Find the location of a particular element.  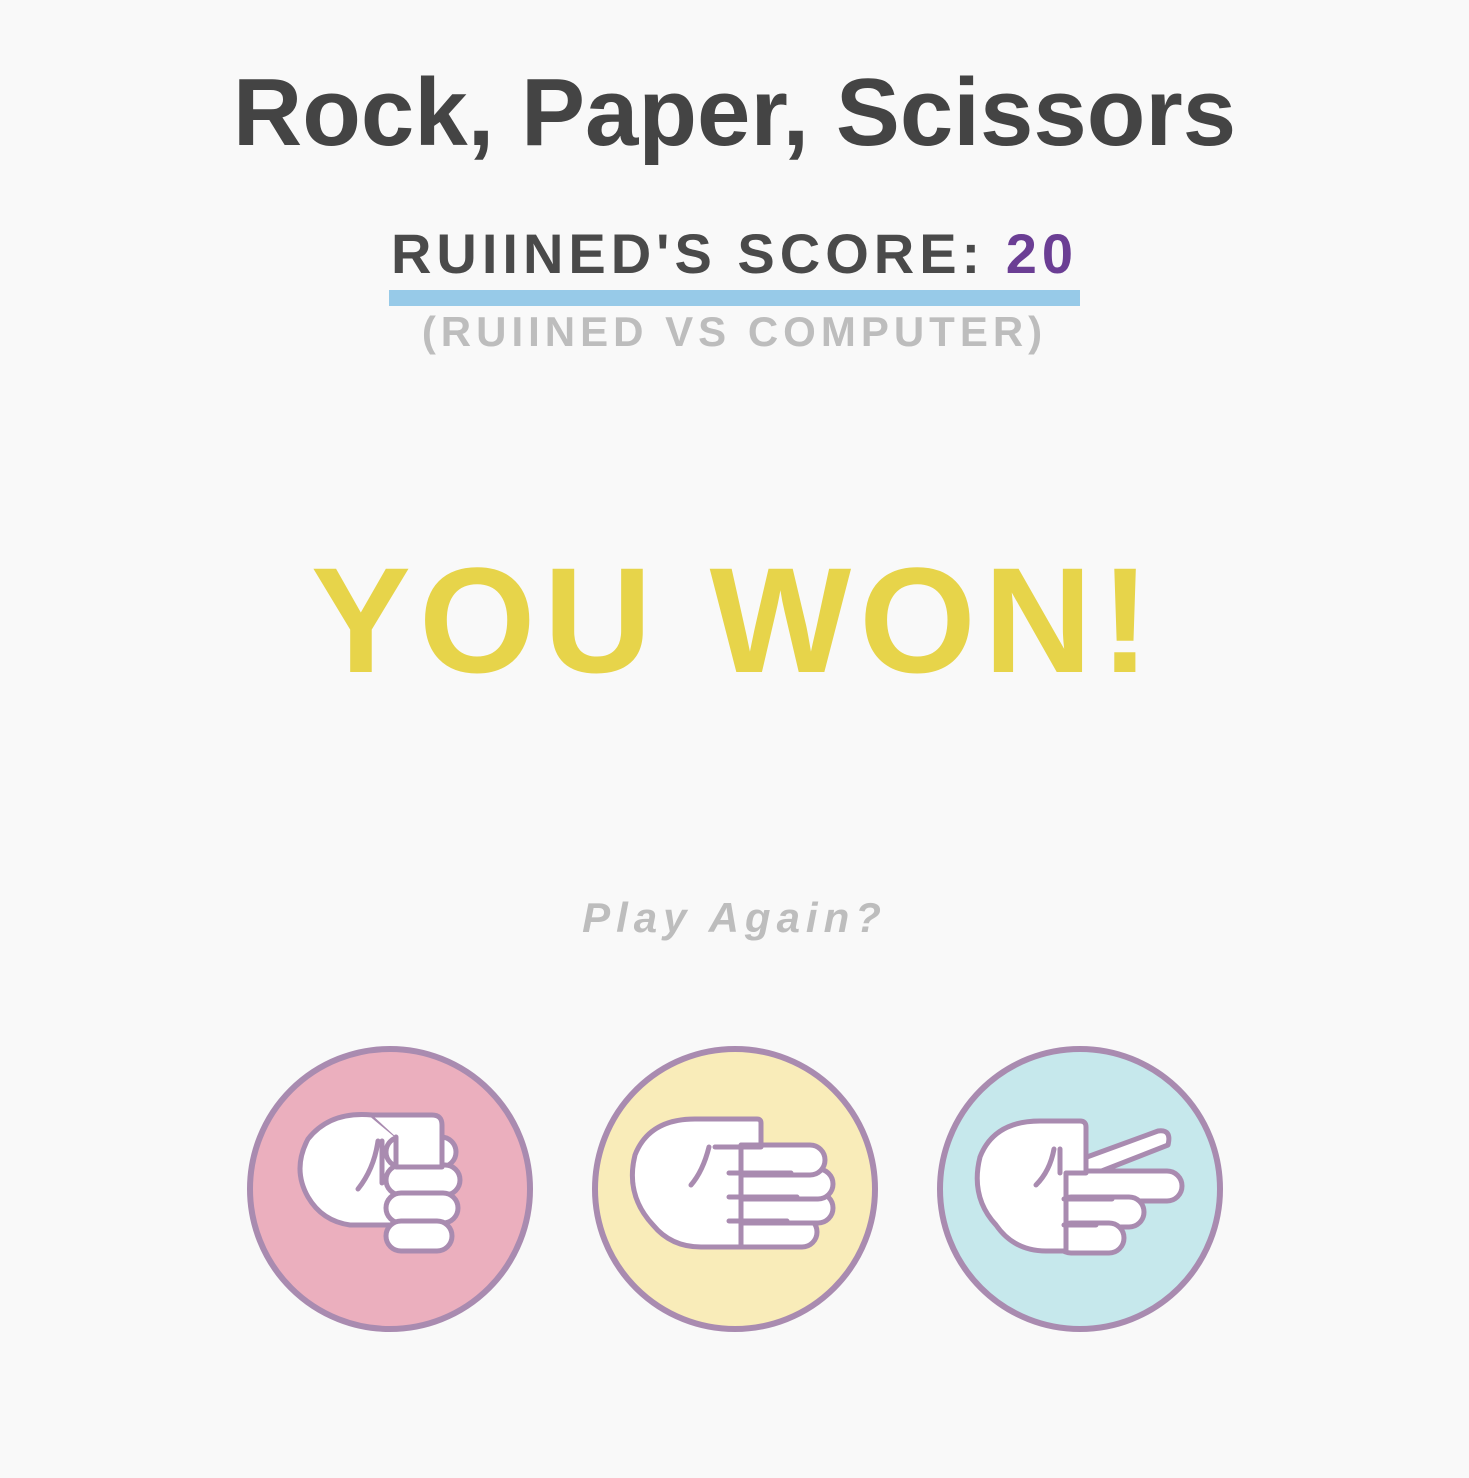

score-label: RUIINED'S SCORE: is located at coordinates (688, 253).